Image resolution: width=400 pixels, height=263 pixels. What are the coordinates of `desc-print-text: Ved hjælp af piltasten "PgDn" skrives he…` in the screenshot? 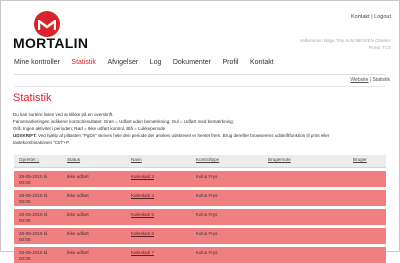 It's located at (183, 135).